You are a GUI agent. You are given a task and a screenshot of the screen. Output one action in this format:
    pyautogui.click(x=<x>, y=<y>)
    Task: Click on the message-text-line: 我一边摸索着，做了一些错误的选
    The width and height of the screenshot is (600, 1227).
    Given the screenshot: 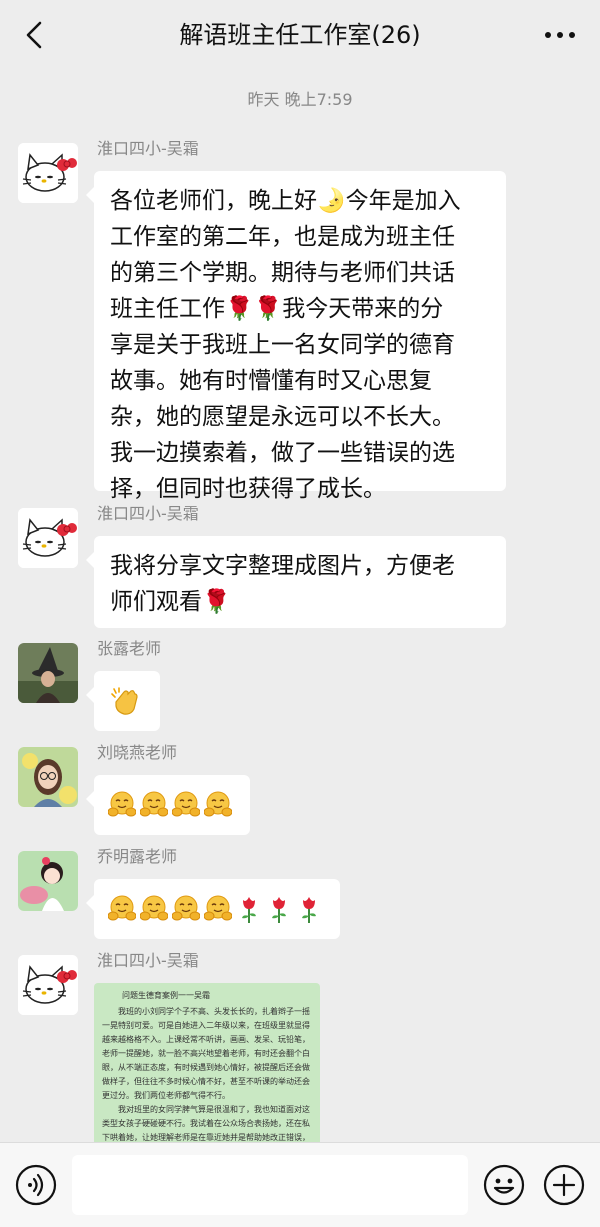 What is the action you would take?
    pyautogui.click(x=282, y=453)
    